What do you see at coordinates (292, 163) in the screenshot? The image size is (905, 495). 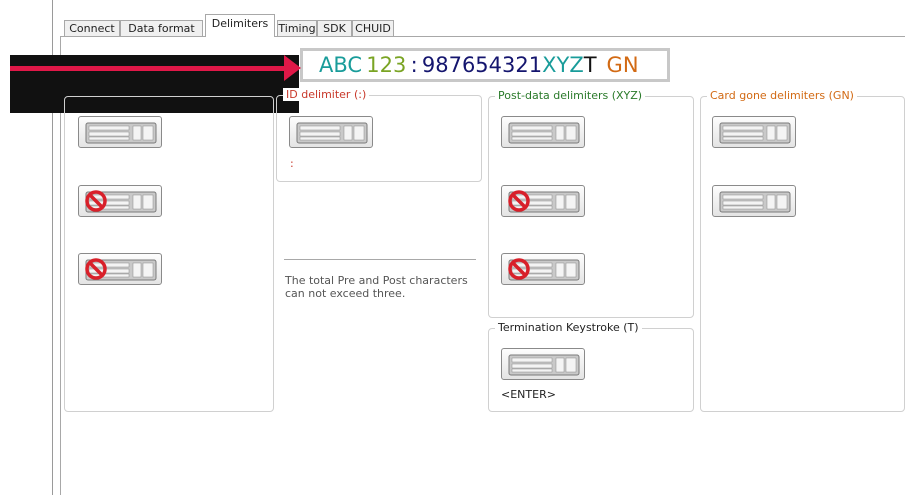 I see `id-delimiter-value: :` at bounding box center [292, 163].